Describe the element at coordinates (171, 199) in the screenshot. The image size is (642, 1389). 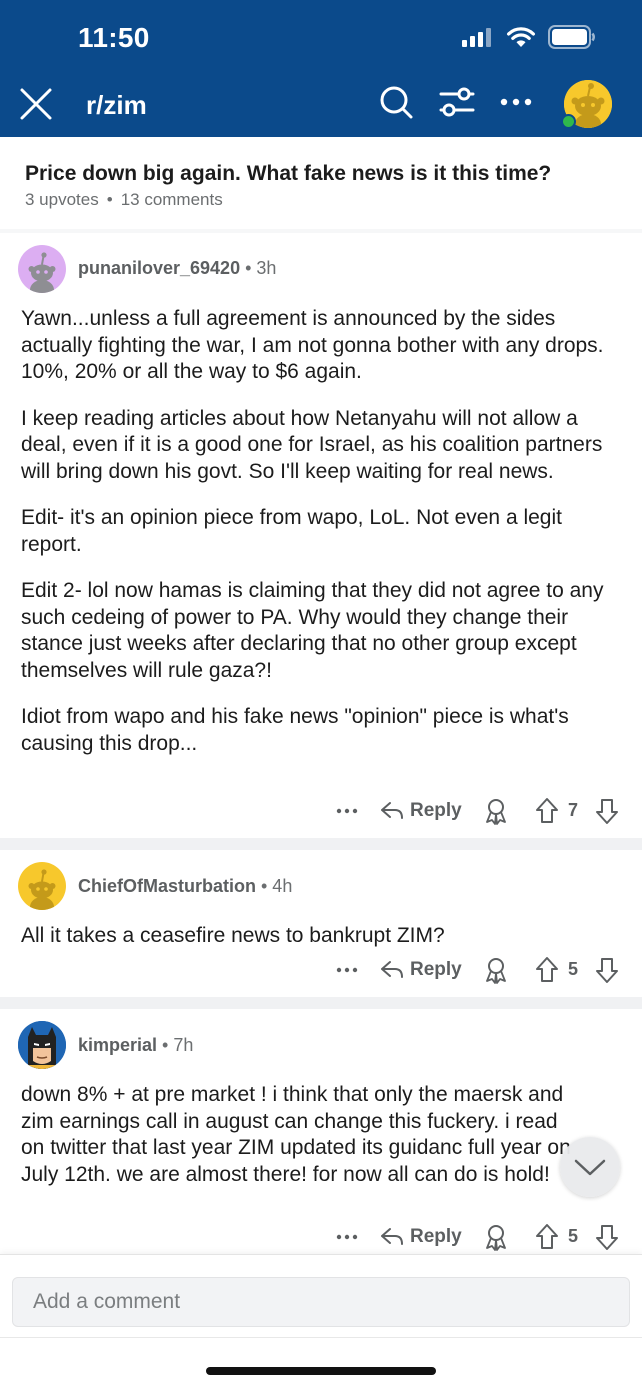
I see `comment-count: 13 comments` at that location.